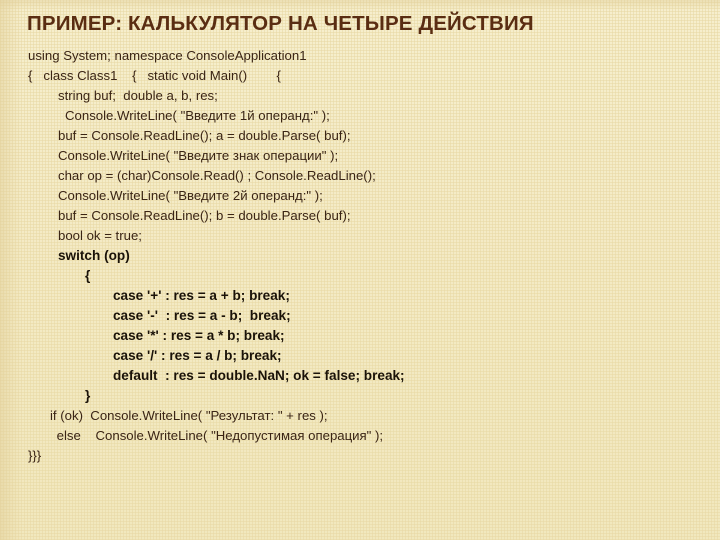 The image size is (720, 540). What do you see at coordinates (154, 75) in the screenshot?
I see `code-line: { class Class1 { static void Main() {` at bounding box center [154, 75].